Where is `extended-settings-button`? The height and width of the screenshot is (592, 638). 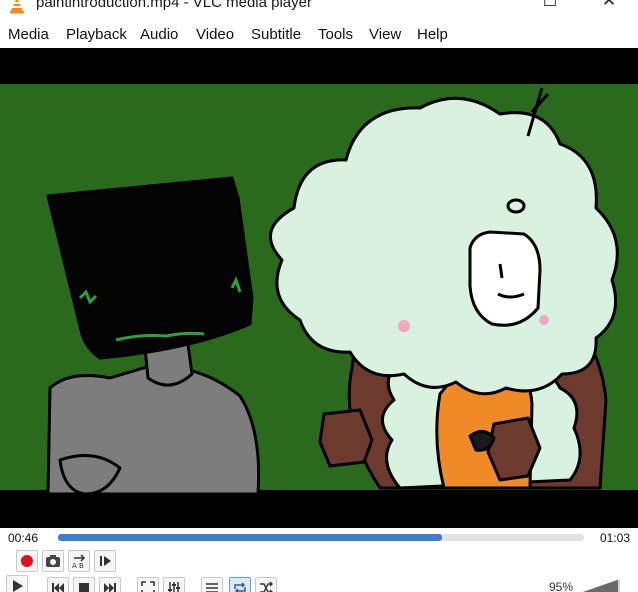
extended-settings-button is located at coordinates (174, 584).